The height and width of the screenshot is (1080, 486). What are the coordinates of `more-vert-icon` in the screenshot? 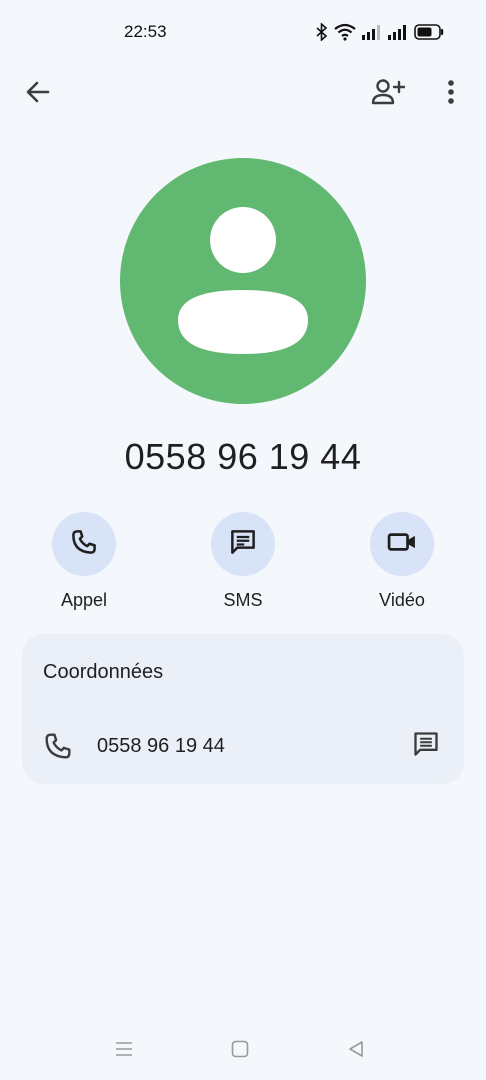 It's located at (451, 94).